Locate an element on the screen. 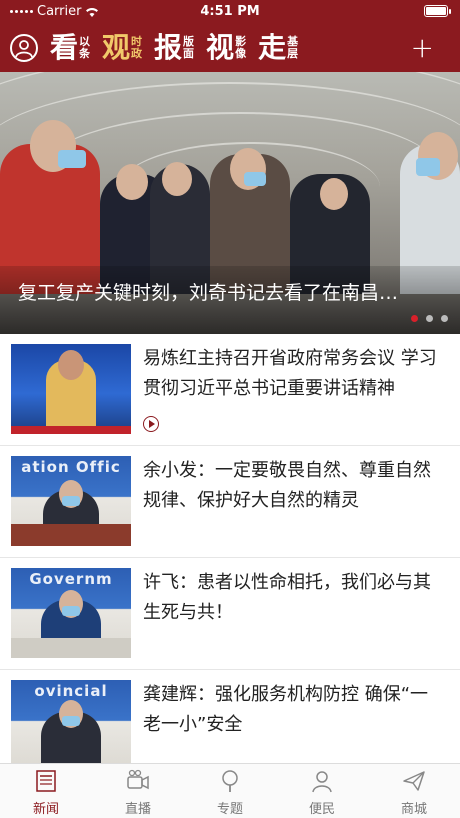 The width and height of the screenshot is (460, 818). thumbnail-backdrop-text: Governm is located at coordinates (71, 579).